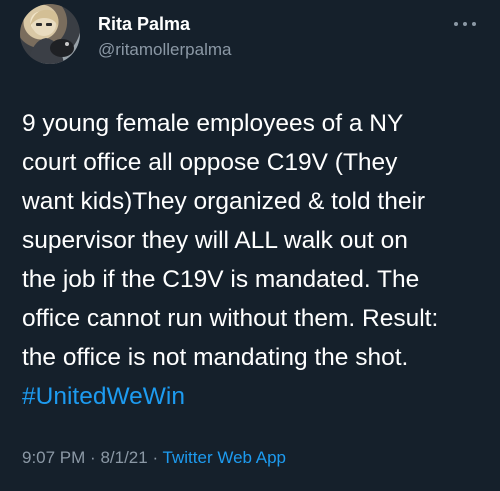 The height and width of the screenshot is (491, 500). I want to click on tweet-meta: 9:07 PM · 8/1/21 · Twitter Web App, so click(154, 458).